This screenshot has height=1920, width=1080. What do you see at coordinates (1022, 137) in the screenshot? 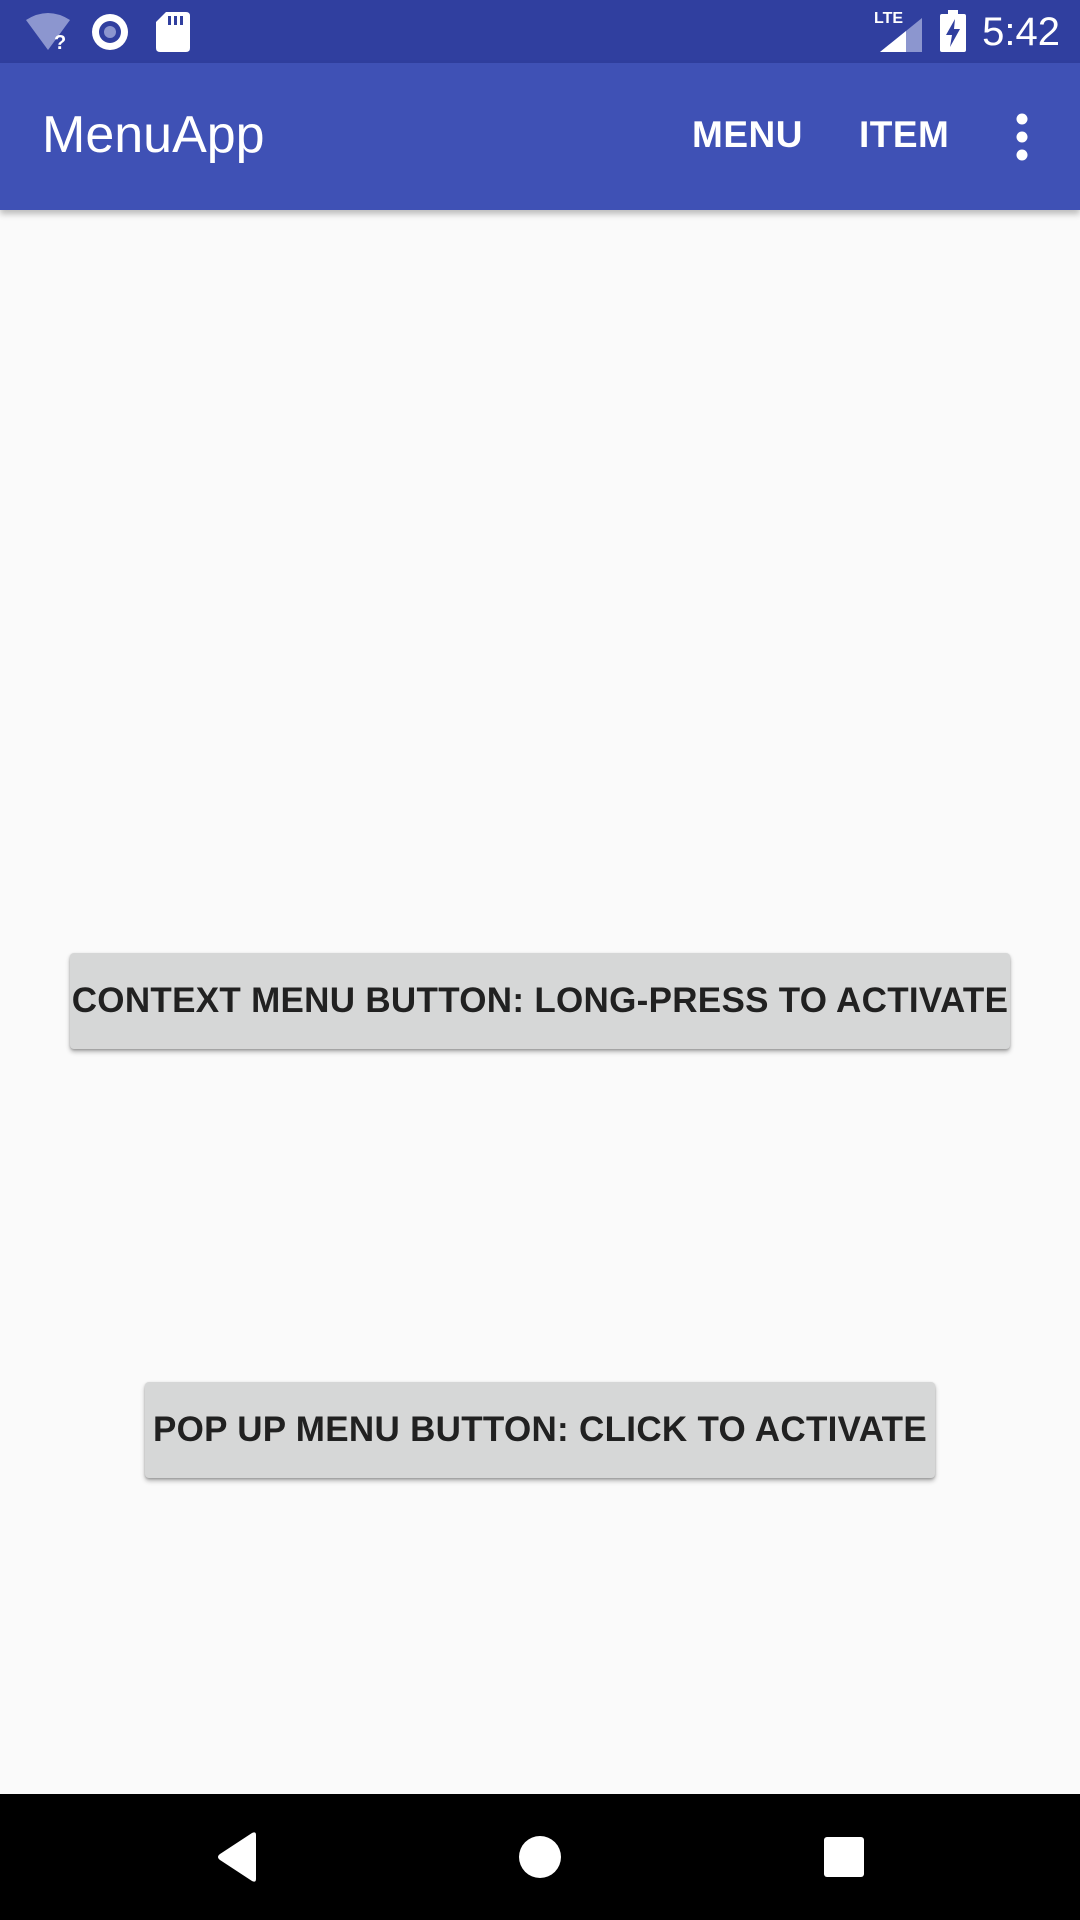
I see `more-vert-icon` at bounding box center [1022, 137].